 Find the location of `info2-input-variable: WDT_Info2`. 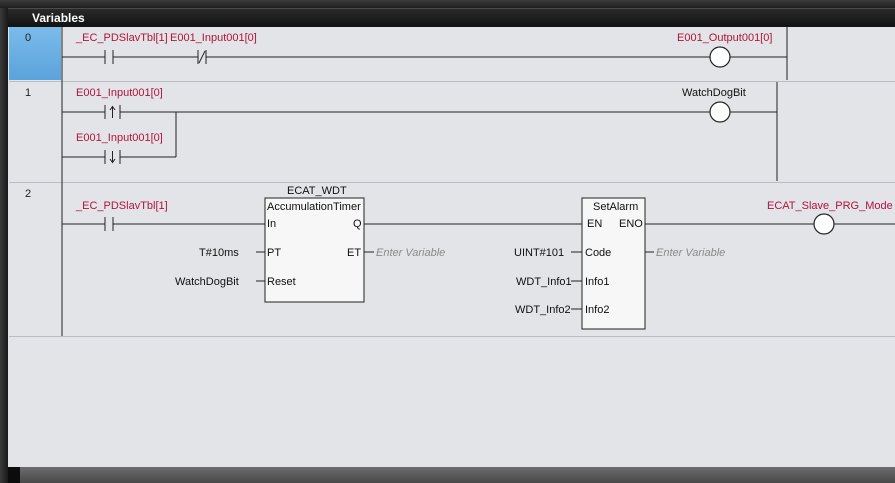

info2-input-variable: WDT_Info2 is located at coordinates (543, 310).